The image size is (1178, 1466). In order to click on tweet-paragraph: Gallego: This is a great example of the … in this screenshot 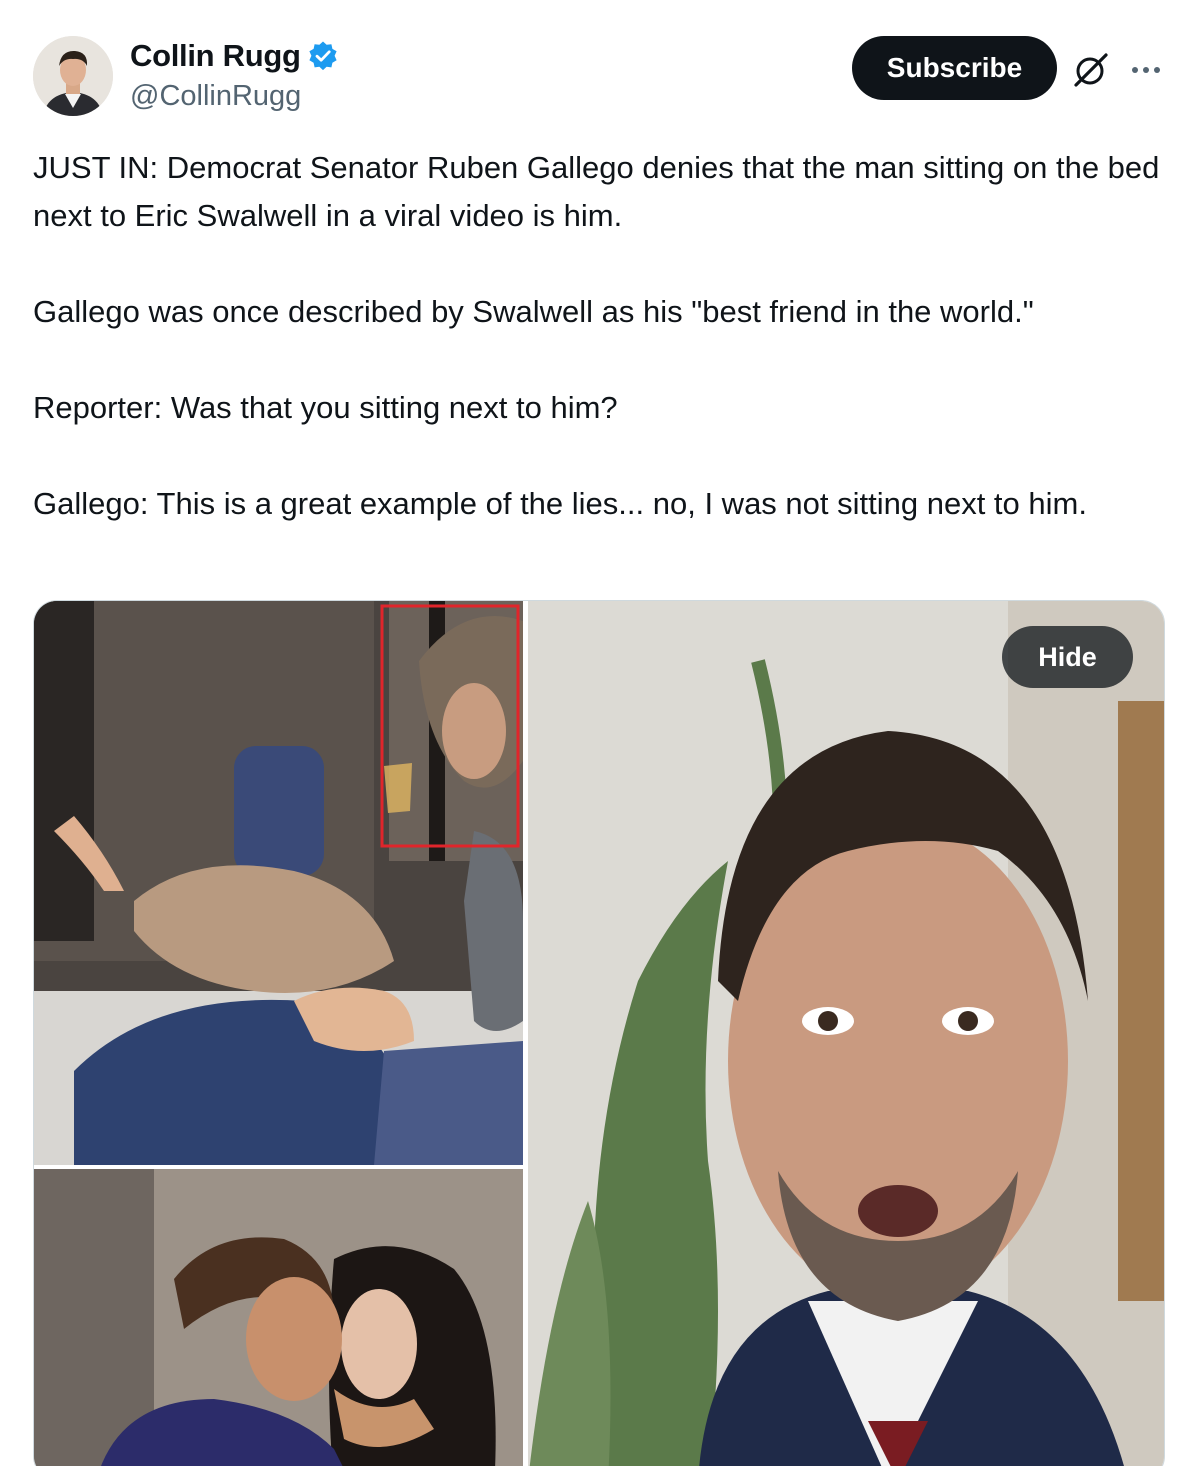, I will do `click(560, 503)`.